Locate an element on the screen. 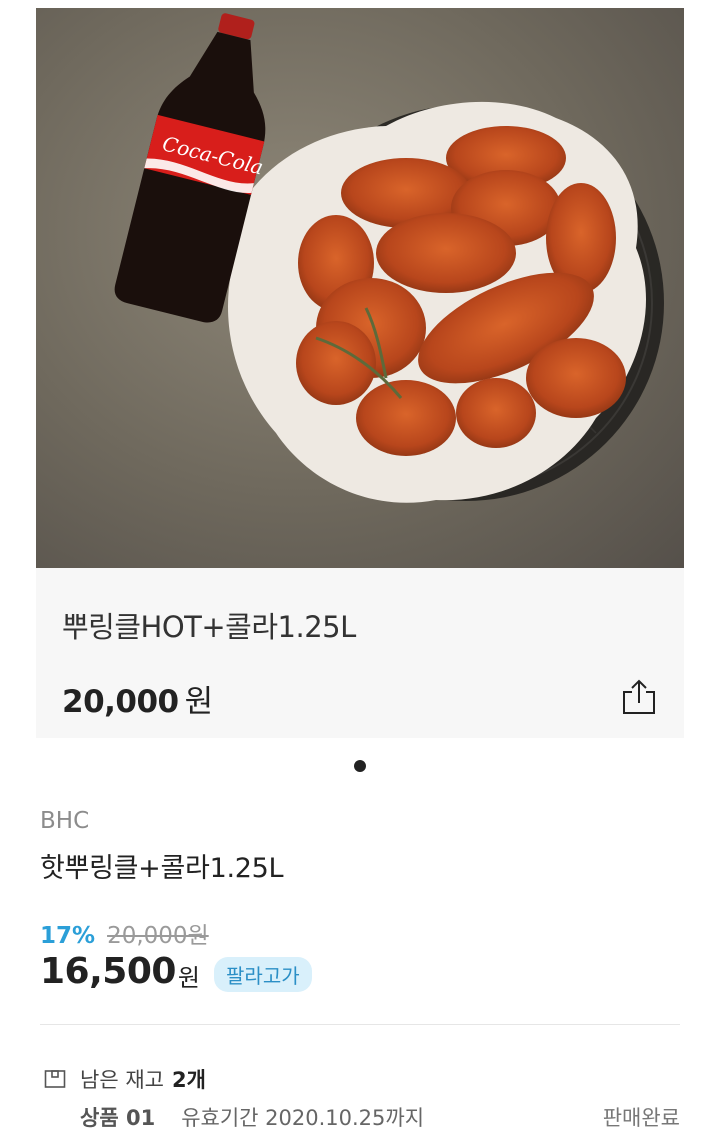 This screenshot has width=720, height=1143. share-button is located at coordinates (639, 697).